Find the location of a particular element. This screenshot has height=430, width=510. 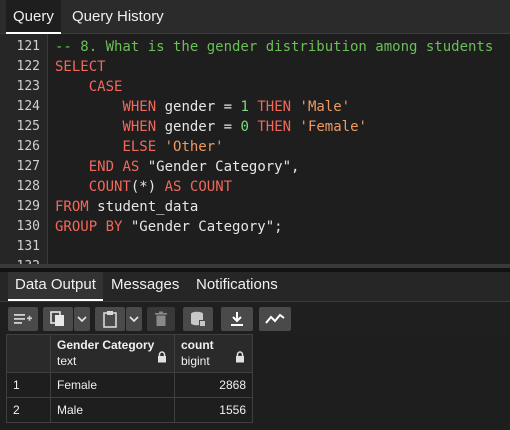

string-literal: 'Female' is located at coordinates (333, 127).